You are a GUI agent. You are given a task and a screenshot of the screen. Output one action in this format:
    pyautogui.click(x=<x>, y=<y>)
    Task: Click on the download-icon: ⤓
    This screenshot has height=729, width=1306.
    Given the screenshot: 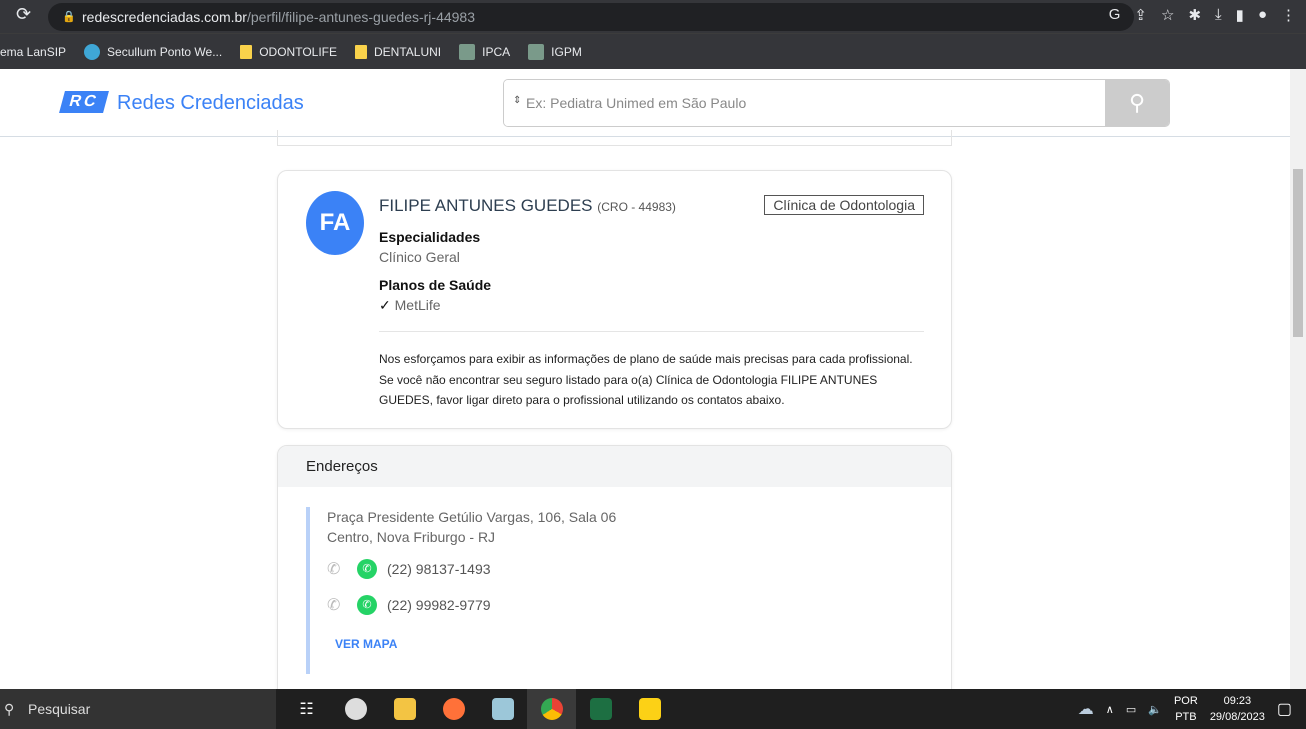 What is the action you would take?
    pyautogui.click(x=1218, y=15)
    